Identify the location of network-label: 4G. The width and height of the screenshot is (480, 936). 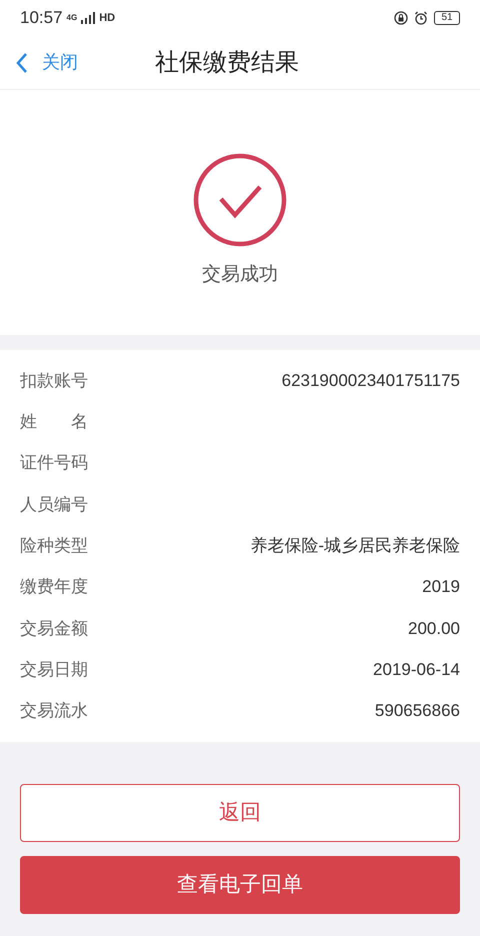
(72, 18).